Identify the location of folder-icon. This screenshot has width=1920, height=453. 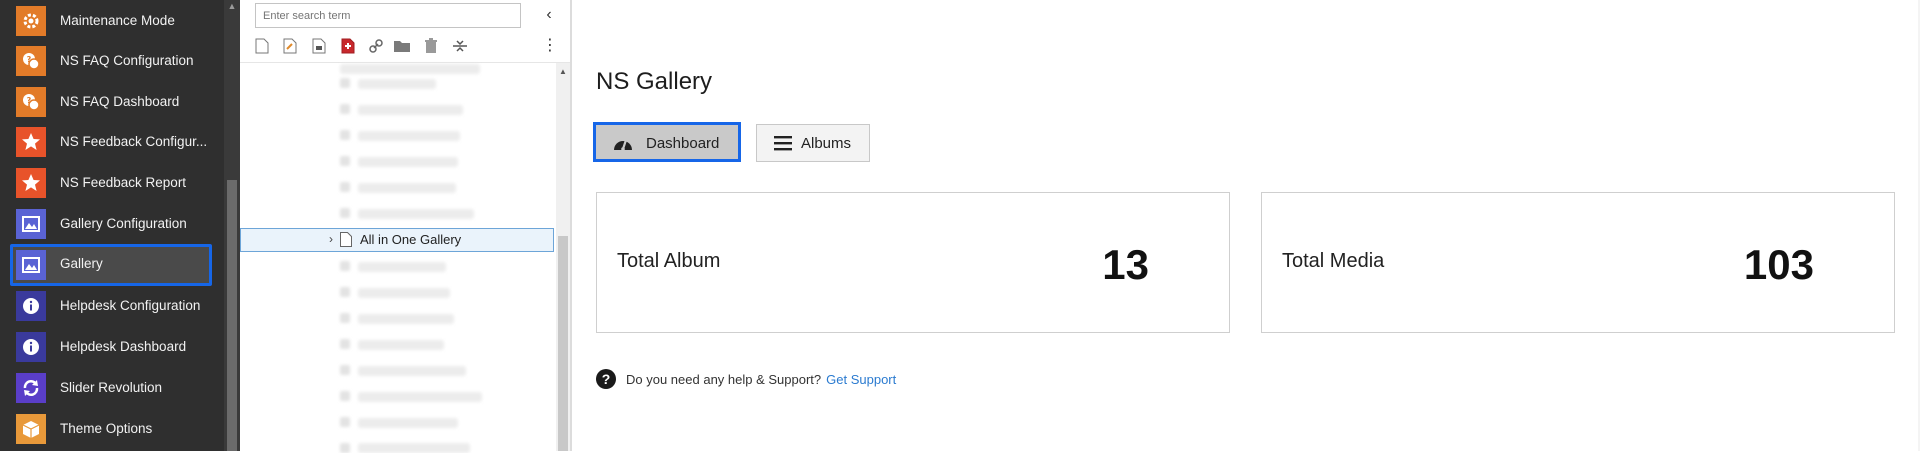
(402, 46).